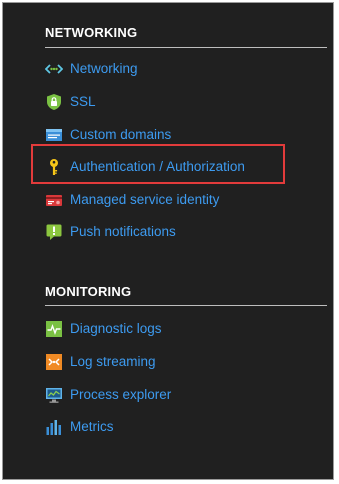  I want to click on menu-item-diagnostic-logs: Diagnostic logs, so click(103, 329).